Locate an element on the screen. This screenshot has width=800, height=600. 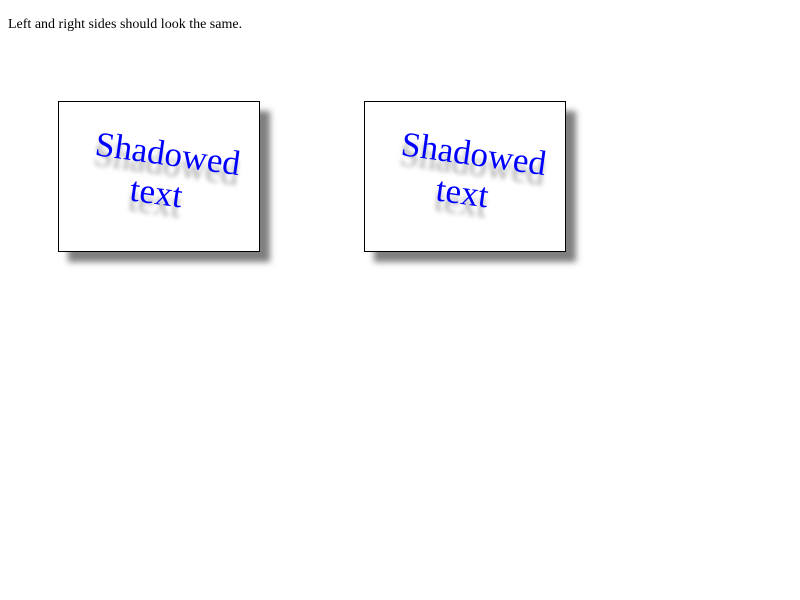
left-shadow-panel: Shadowed text is located at coordinates (159, 176).